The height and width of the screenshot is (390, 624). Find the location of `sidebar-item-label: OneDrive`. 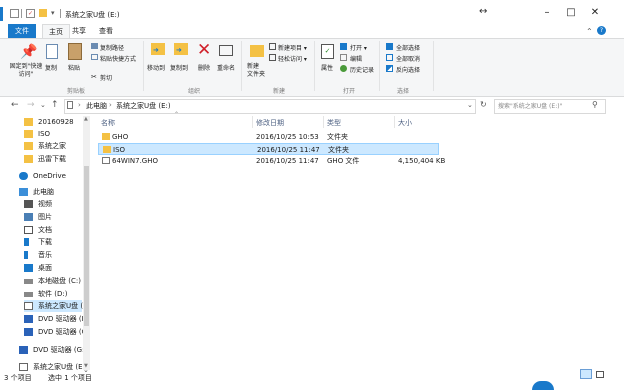

sidebar-item-label: OneDrive is located at coordinates (49, 176).